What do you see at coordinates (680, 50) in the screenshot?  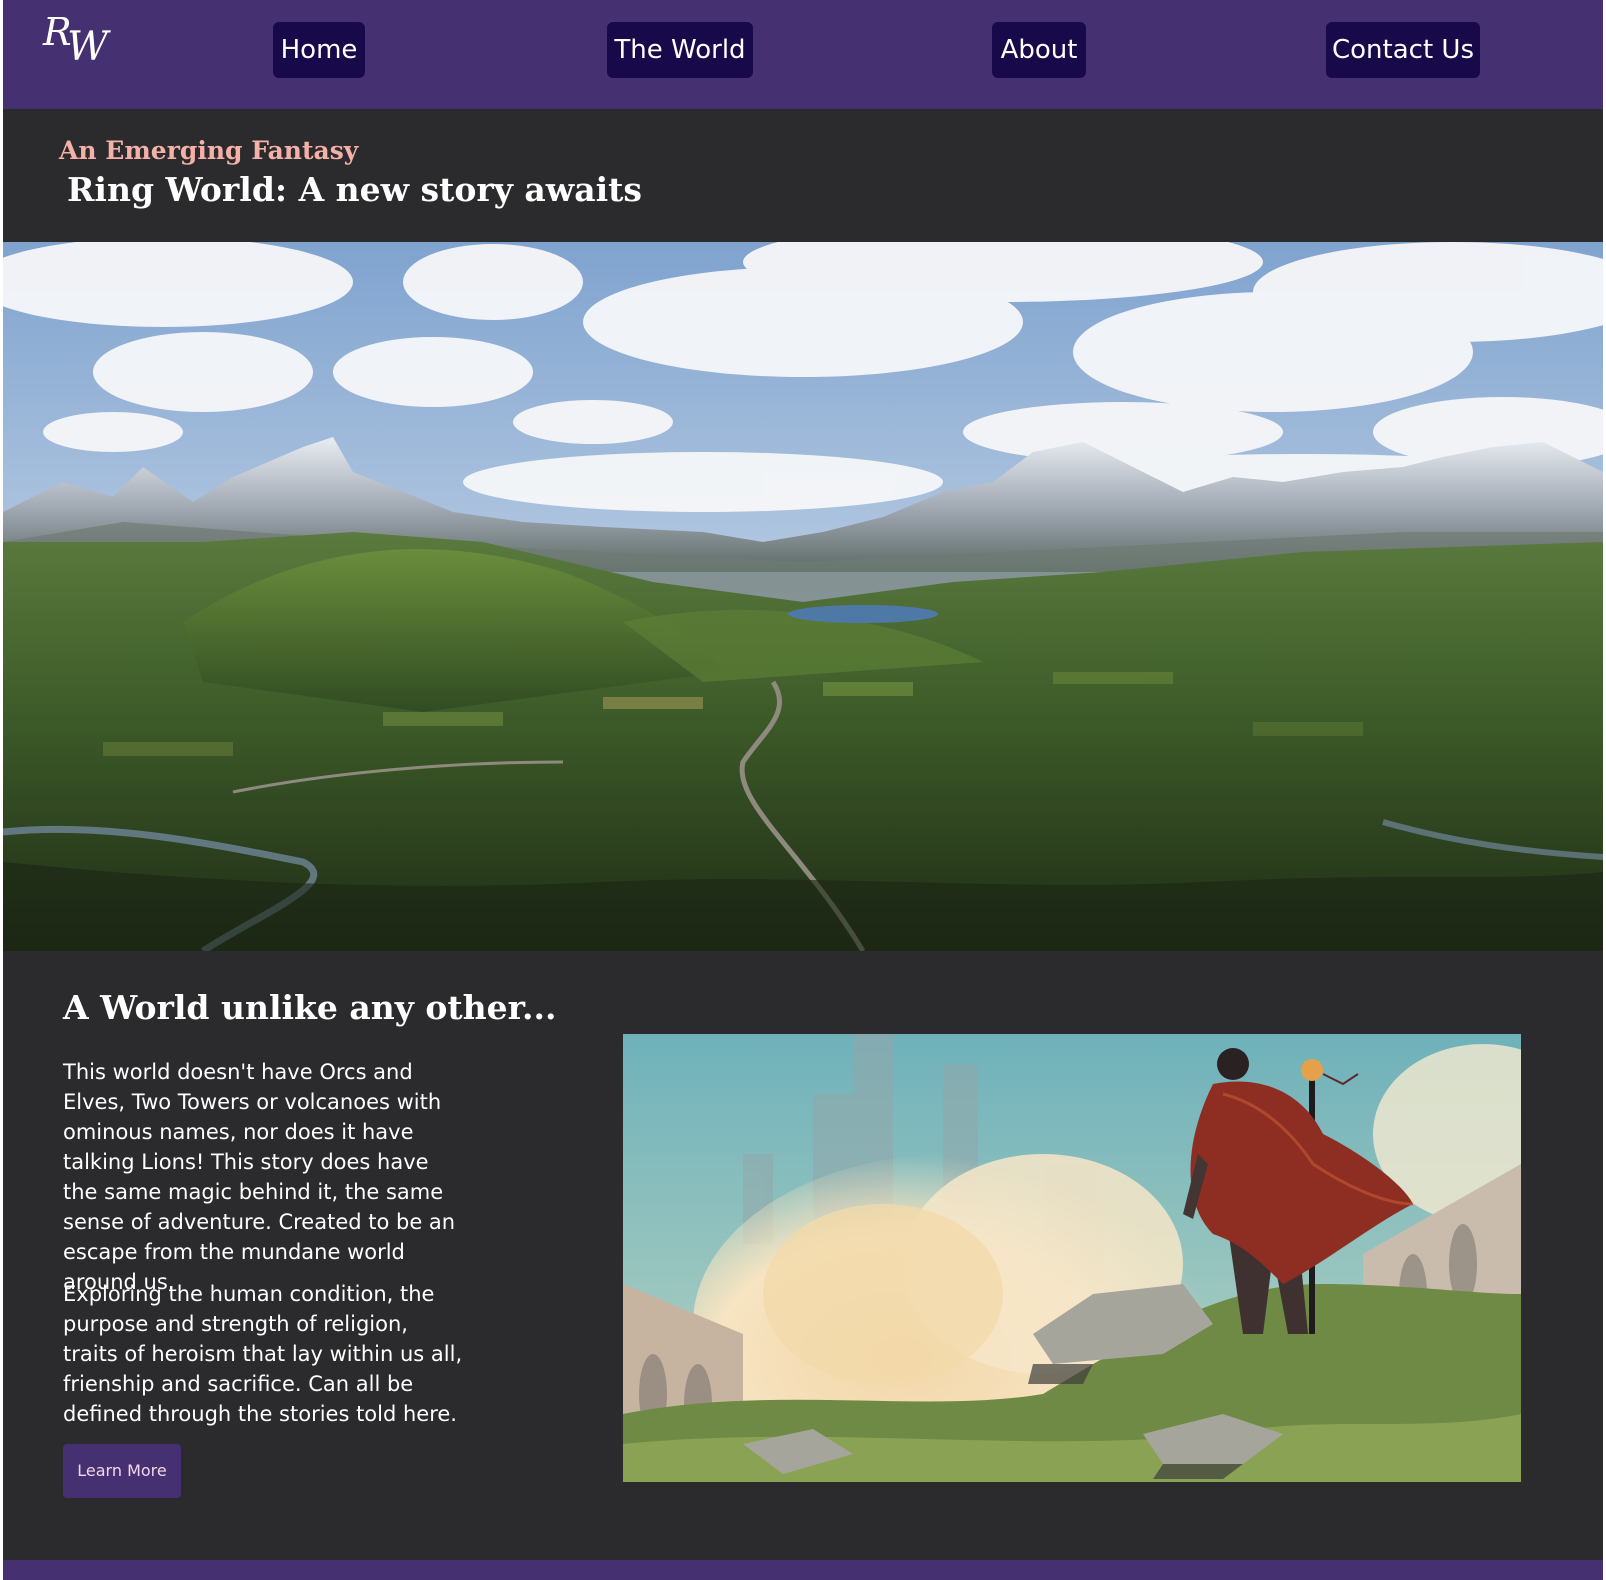 I see `nav-the-world-button: The World` at bounding box center [680, 50].